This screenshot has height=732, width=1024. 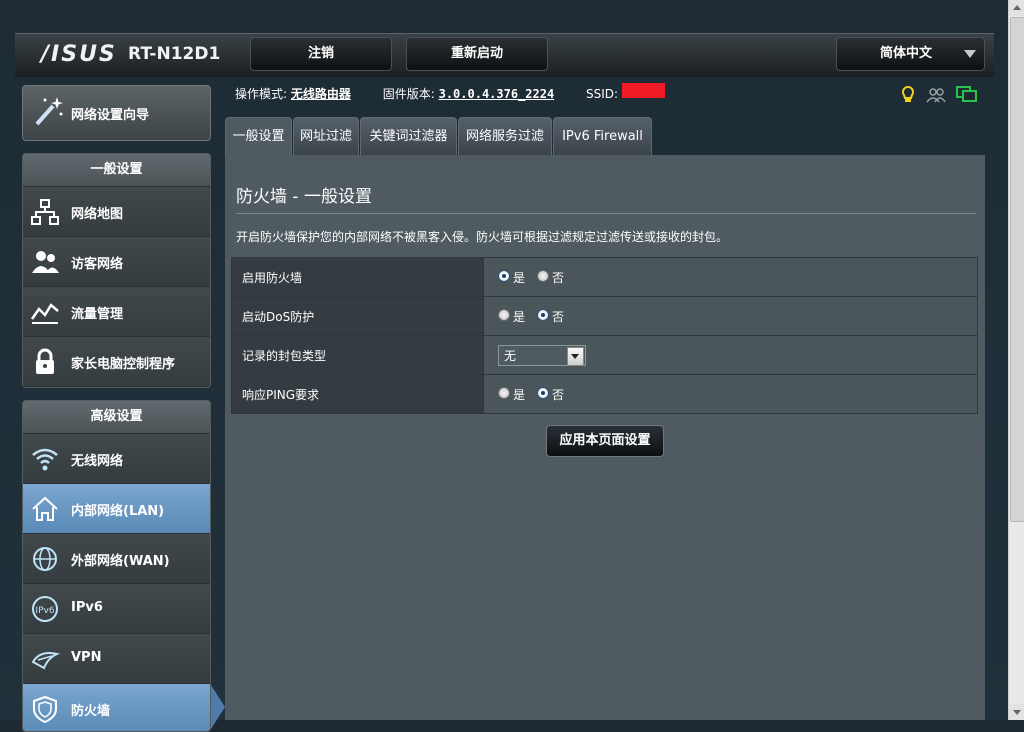 I want to click on lightbulb-icon, so click(x=908, y=95).